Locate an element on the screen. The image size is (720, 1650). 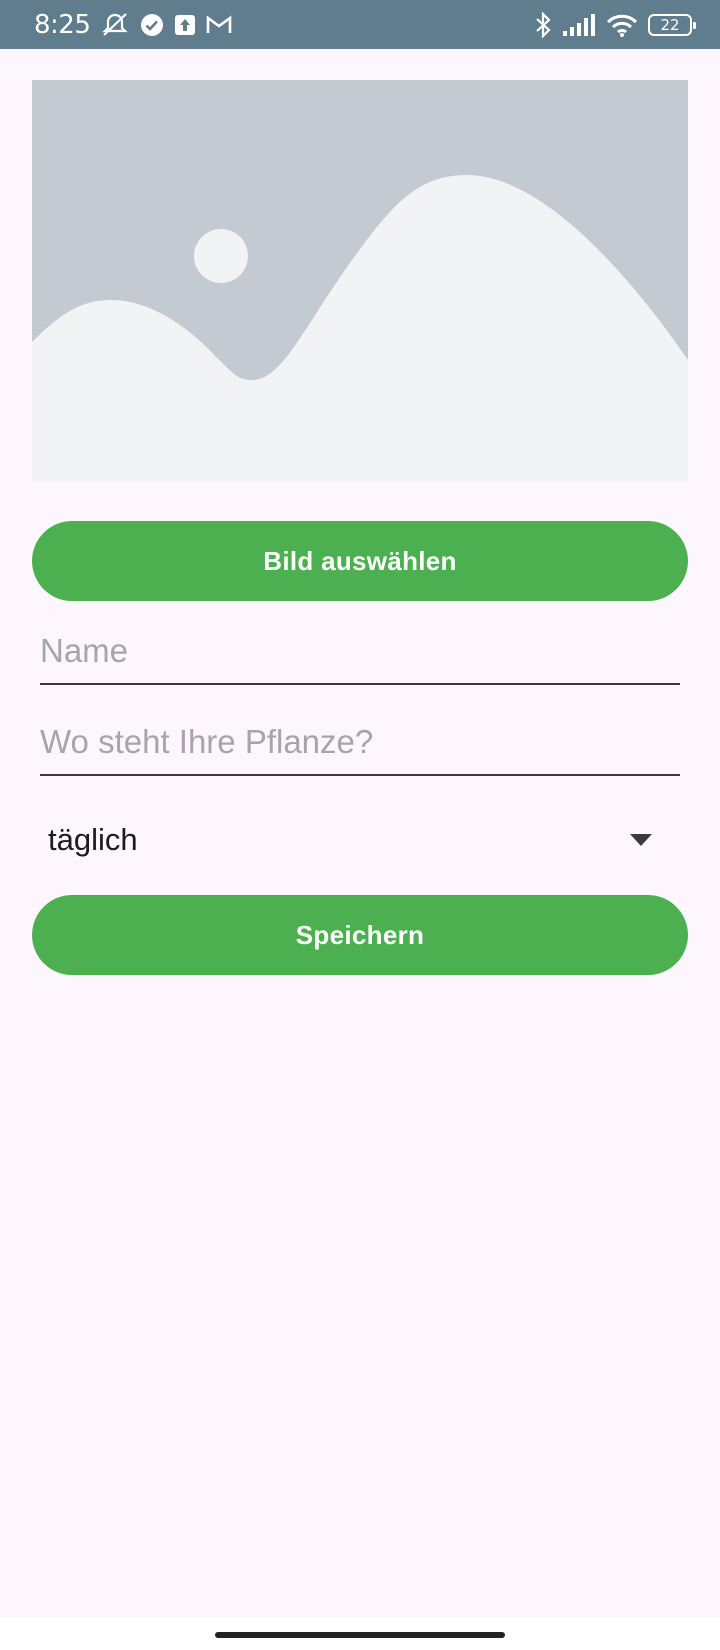
status-bar-right: 22 is located at coordinates (615, 24).